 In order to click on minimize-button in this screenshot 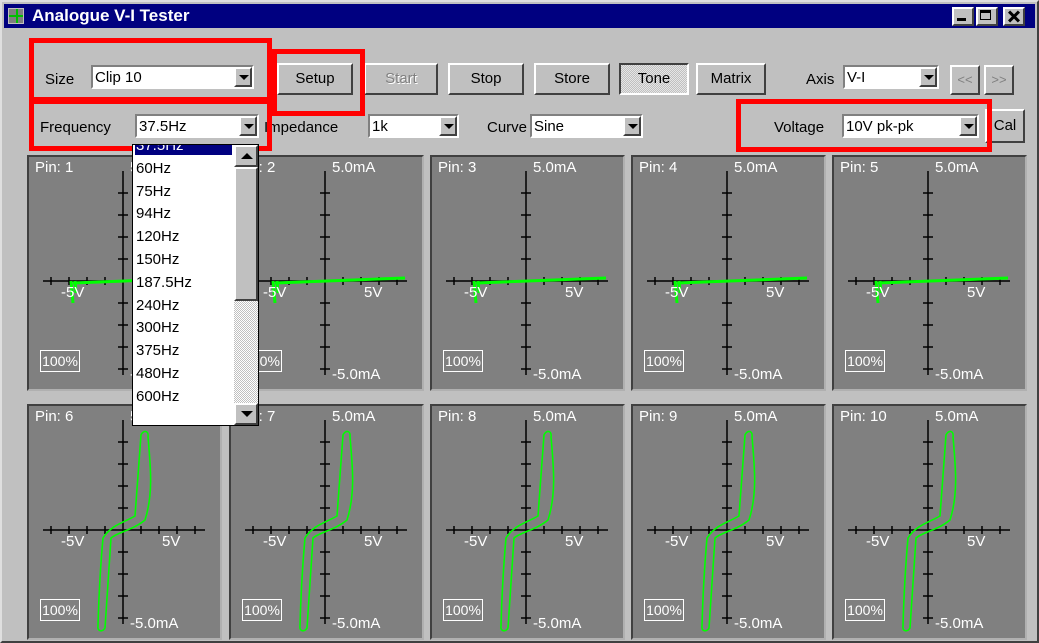, I will do `click(963, 16)`.